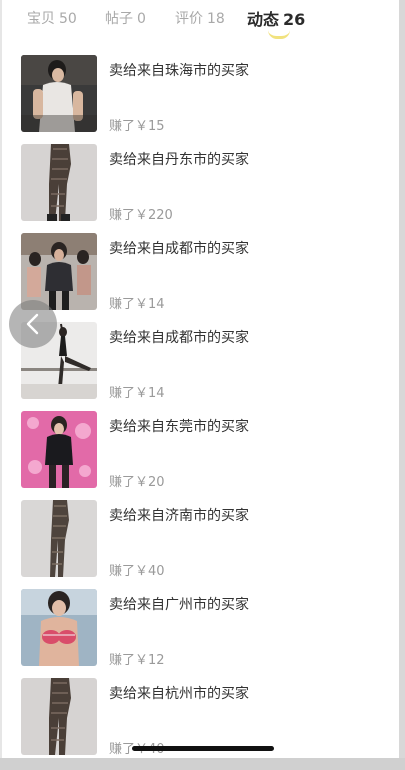 The image size is (405, 770). Describe the element at coordinates (141, 19) in the screenshot. I see `tab-count: 0` at that location.